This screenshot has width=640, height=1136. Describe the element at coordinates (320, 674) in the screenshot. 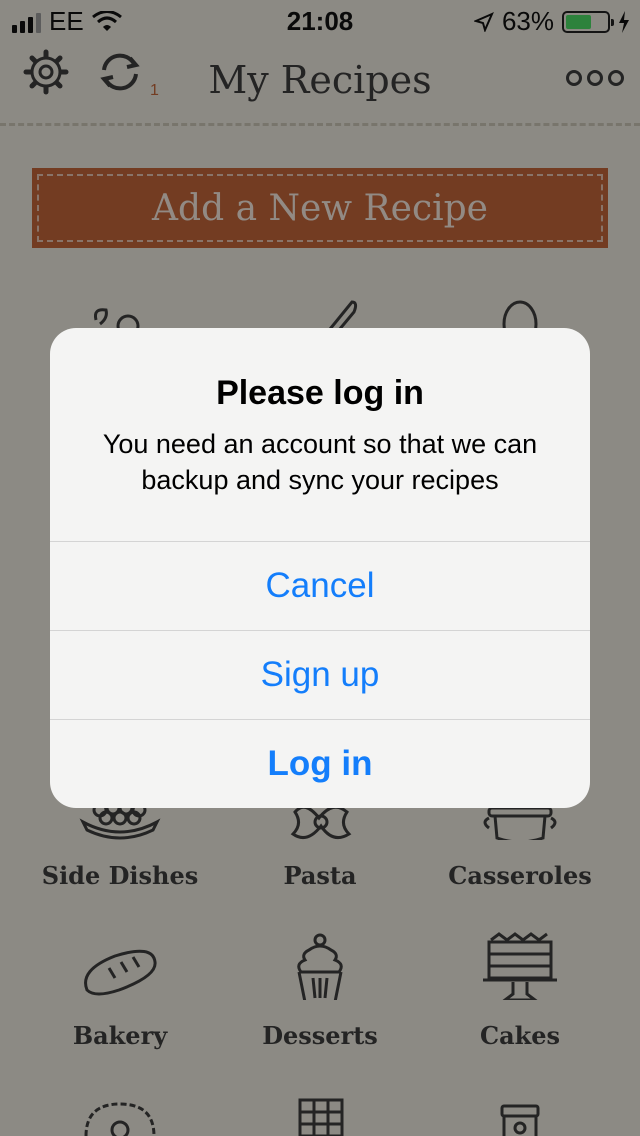

I see `sign-up-button: Sign up` at that location.